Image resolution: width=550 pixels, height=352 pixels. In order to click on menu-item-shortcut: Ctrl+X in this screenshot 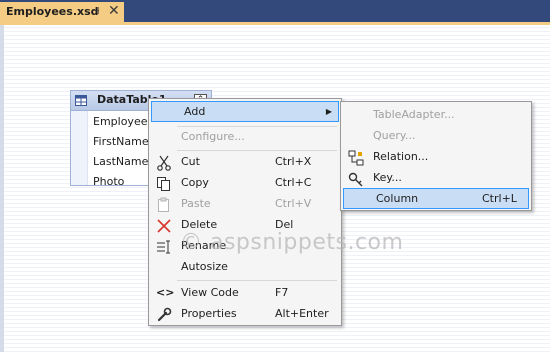, I will do `click(293, 161)`.